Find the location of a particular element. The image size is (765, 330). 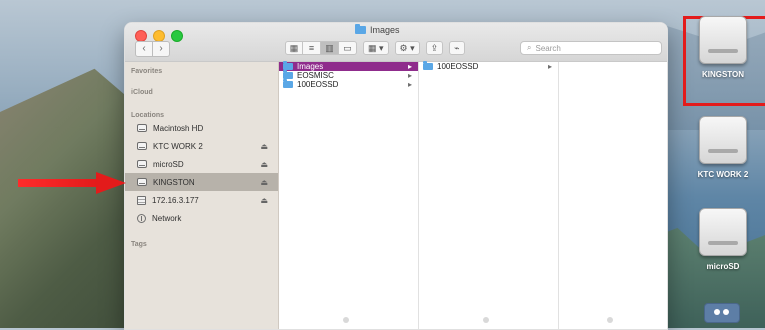

column-view-button: ▥ is located at coordinates (330, 48).